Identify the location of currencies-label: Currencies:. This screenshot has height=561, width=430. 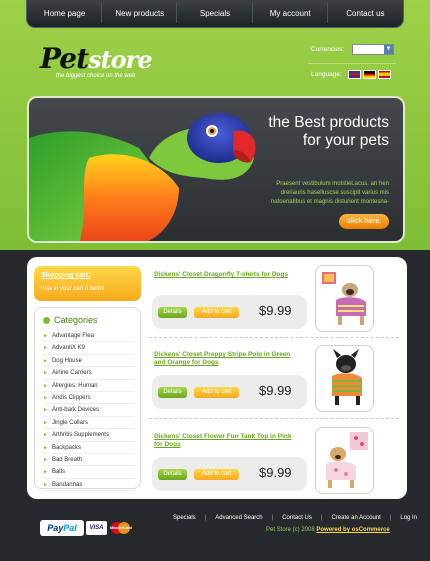
(328, 49).